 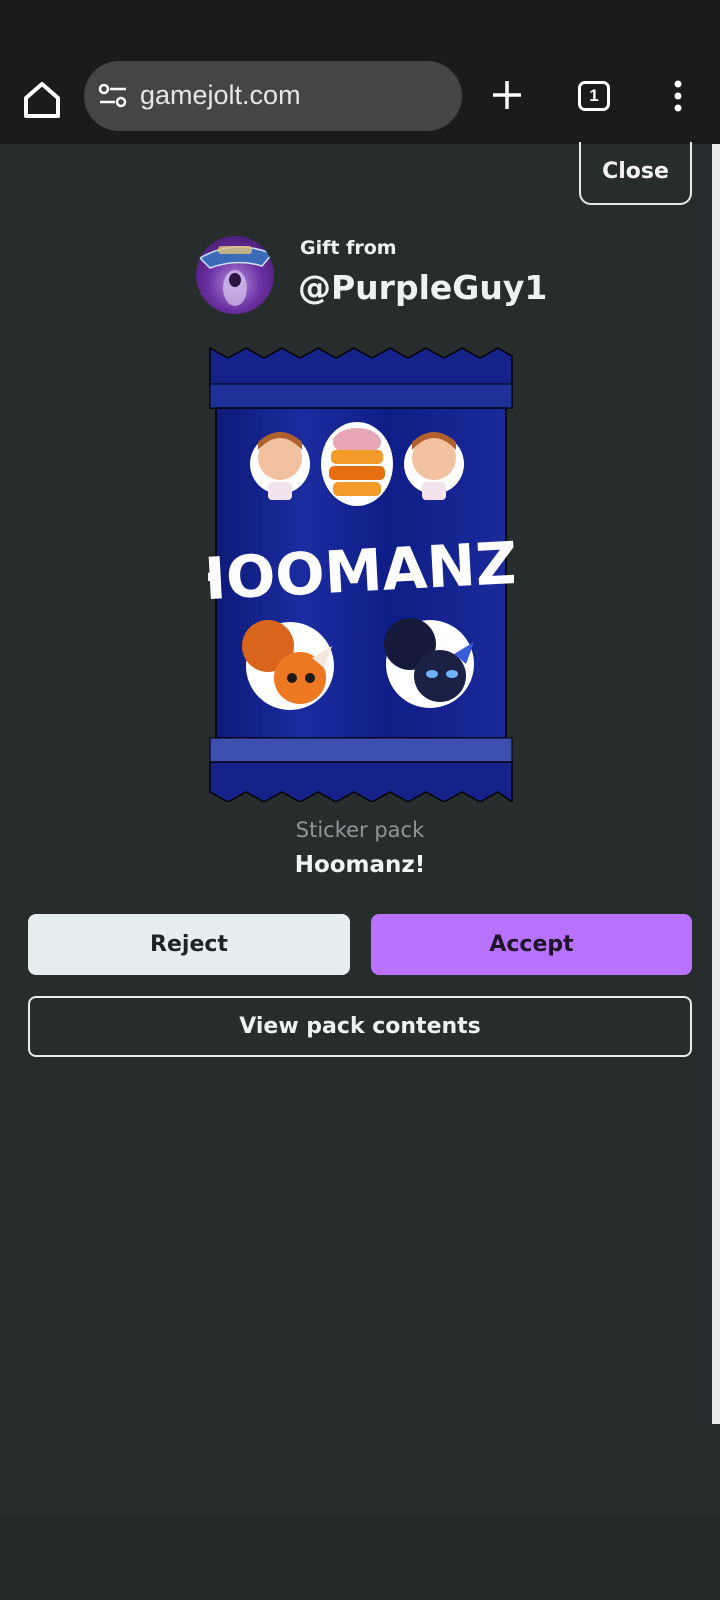 I want to click on navigation-bar, so click(x=360, y=1557).